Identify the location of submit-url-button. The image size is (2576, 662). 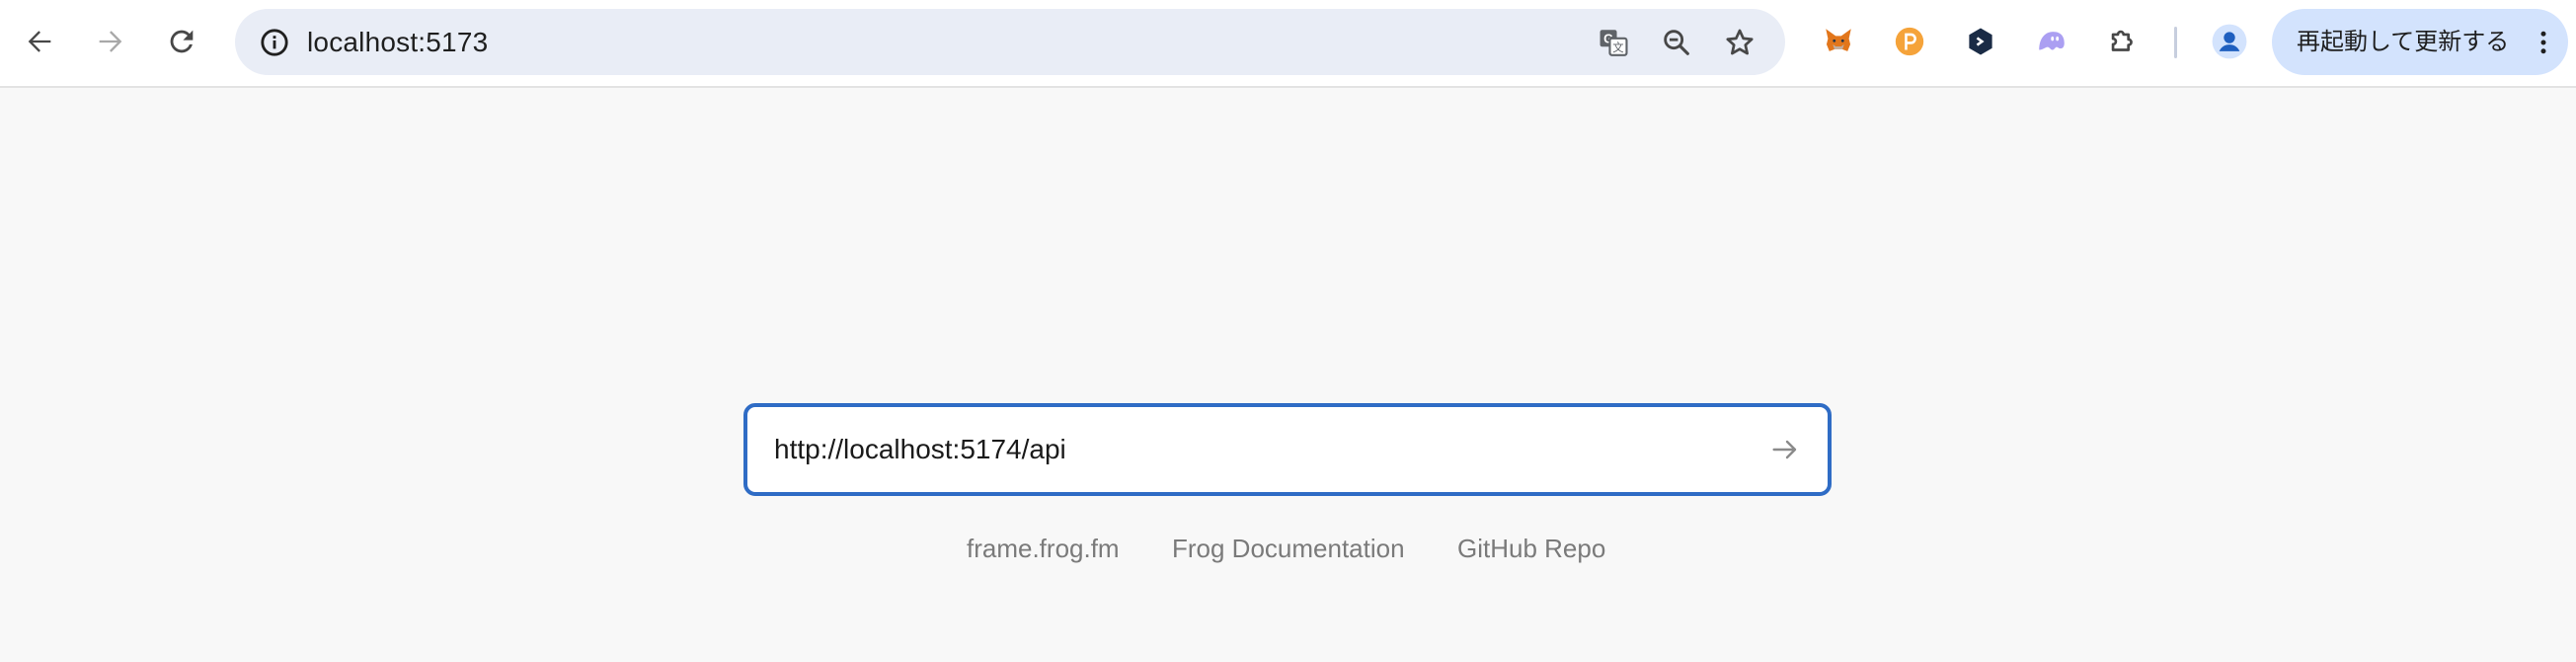
(1785, 449).